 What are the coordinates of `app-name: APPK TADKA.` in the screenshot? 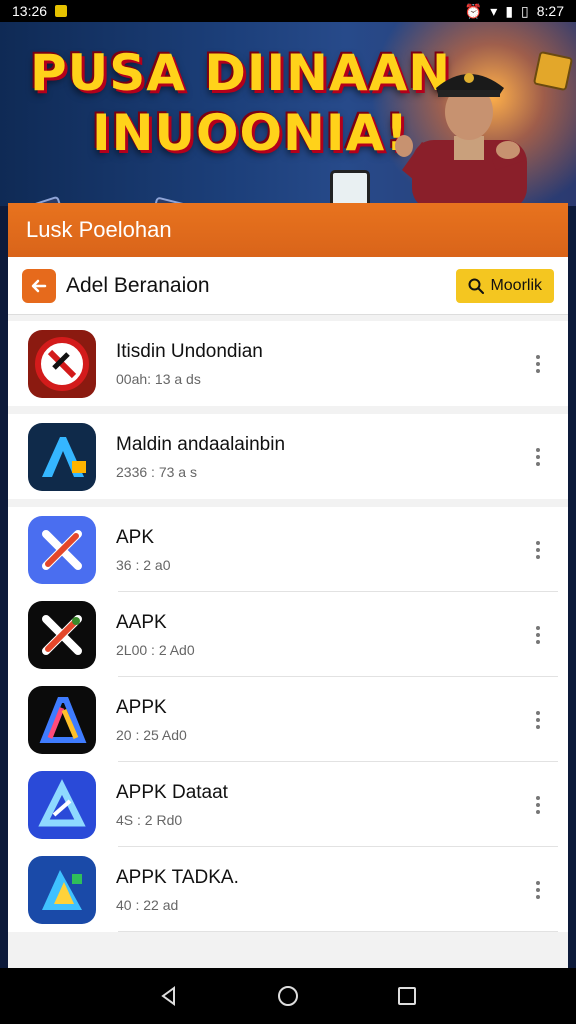 It's located at (177, 877).